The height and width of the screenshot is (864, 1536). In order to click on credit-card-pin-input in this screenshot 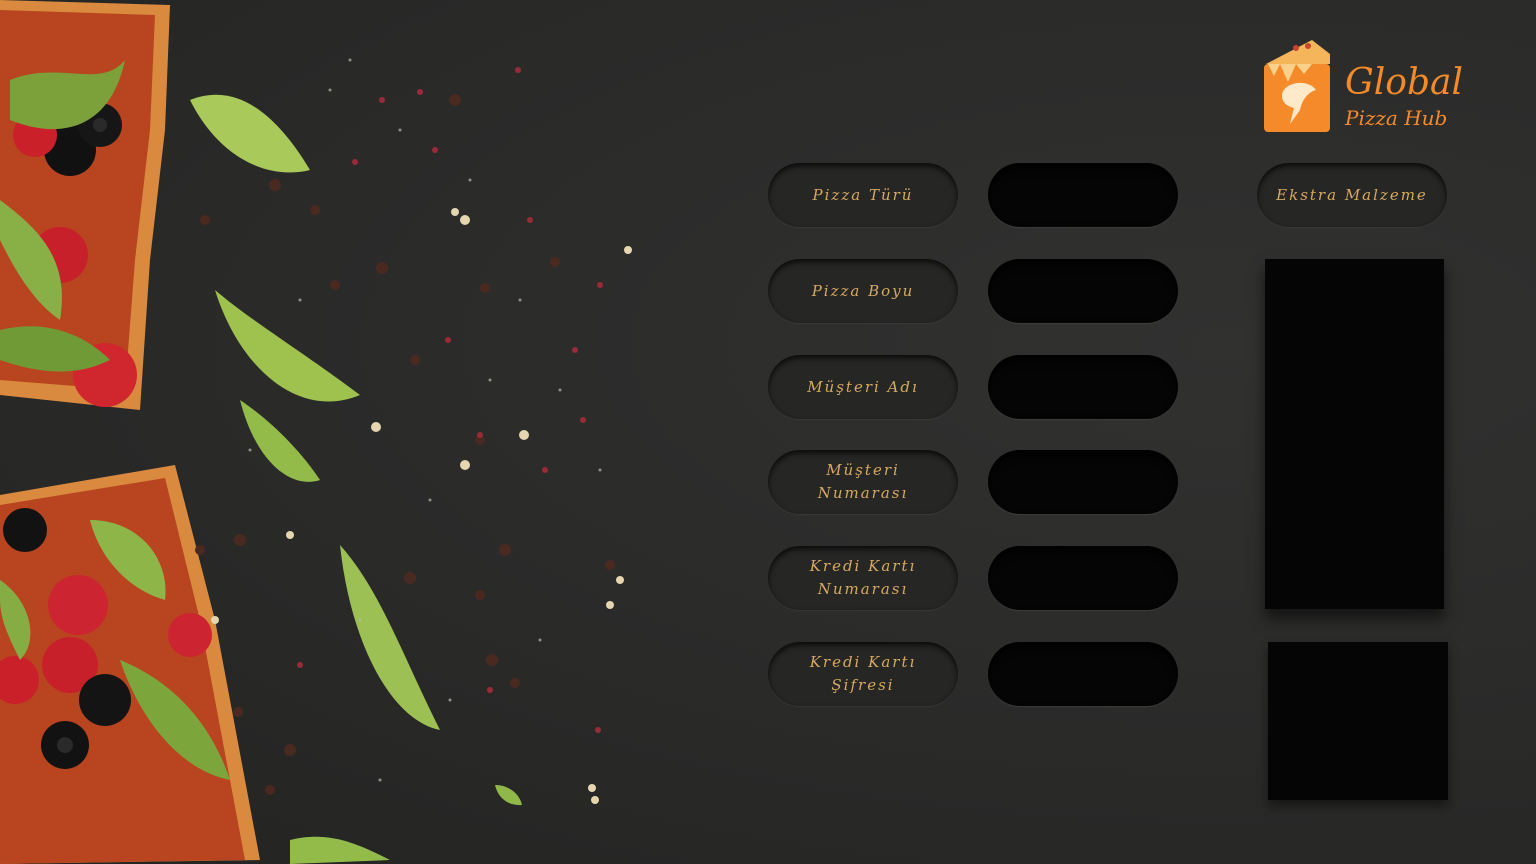, I will do `click(1083, 674)`.